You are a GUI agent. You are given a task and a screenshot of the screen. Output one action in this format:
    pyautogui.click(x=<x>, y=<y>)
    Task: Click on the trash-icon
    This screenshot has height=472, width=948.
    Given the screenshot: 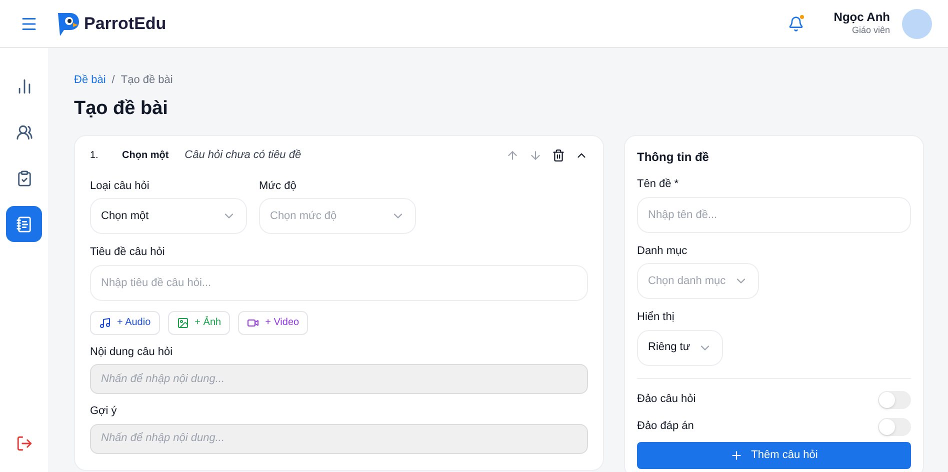 What is the action you would take?
    pyautogui.click(x=558, y=155)
    